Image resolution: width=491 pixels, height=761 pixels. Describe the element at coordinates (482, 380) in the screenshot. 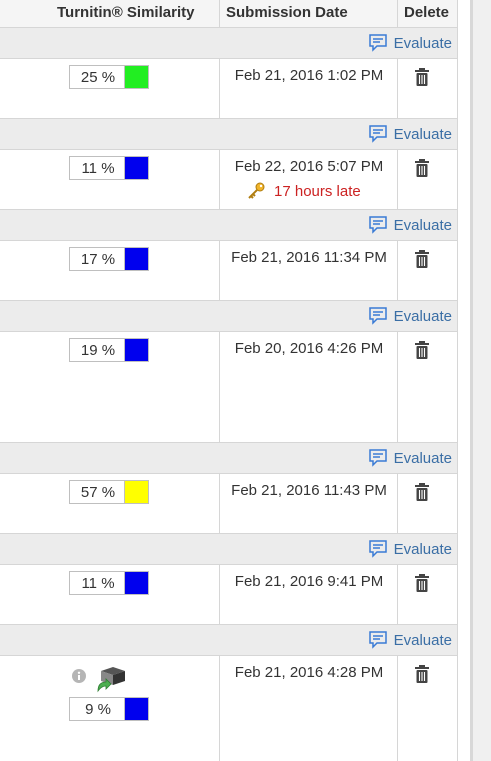

I see `page-background` at that location.